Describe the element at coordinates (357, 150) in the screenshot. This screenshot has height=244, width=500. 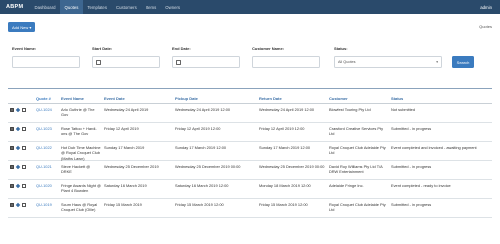
I see `customer-name: Royal Croquet Club Adelaide Pty Ltd` at that location.